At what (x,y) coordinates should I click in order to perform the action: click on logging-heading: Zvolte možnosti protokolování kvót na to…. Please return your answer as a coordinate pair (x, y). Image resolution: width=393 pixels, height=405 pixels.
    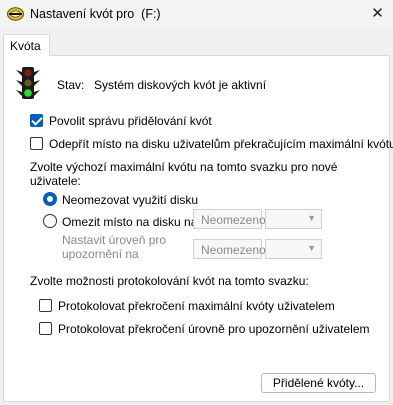
    Looking at the image, I should click on (169, 281).